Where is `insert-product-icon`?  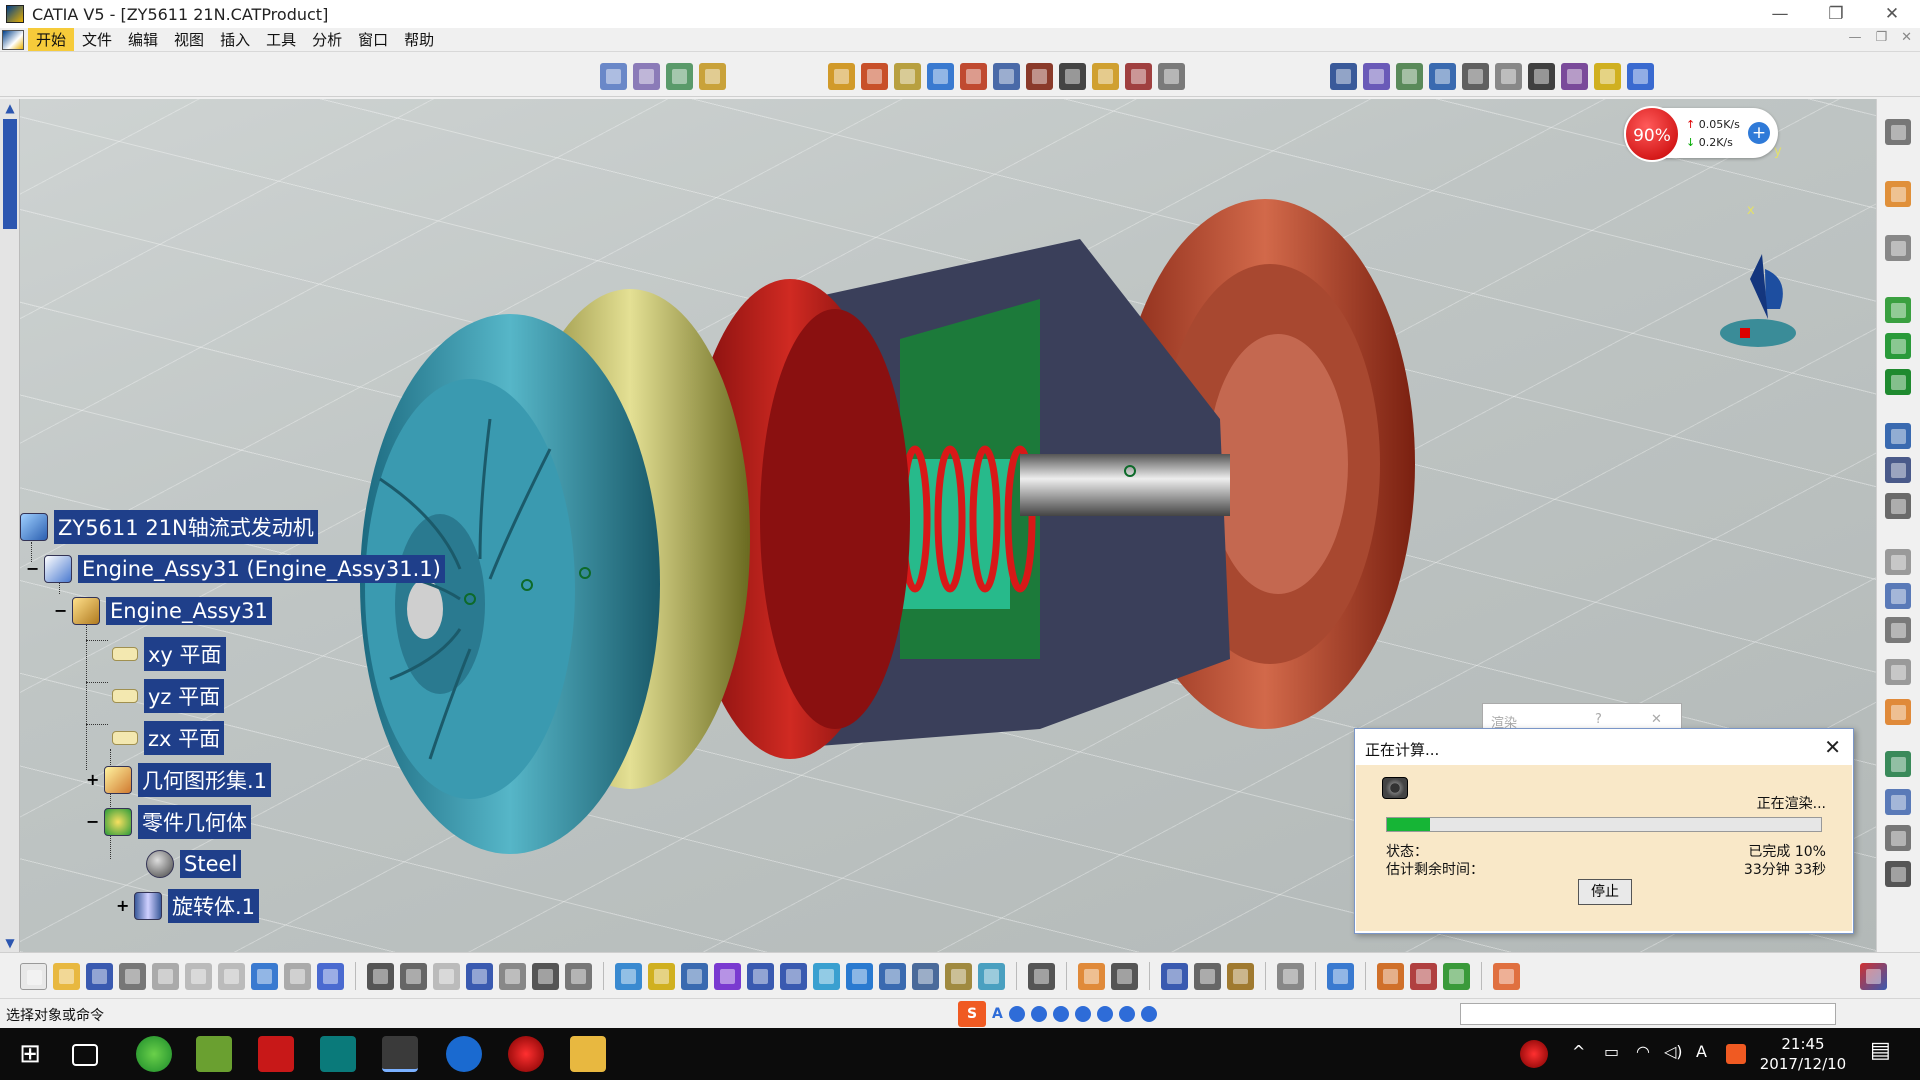 insert-product-icon is located at coordinates (1898, 346).